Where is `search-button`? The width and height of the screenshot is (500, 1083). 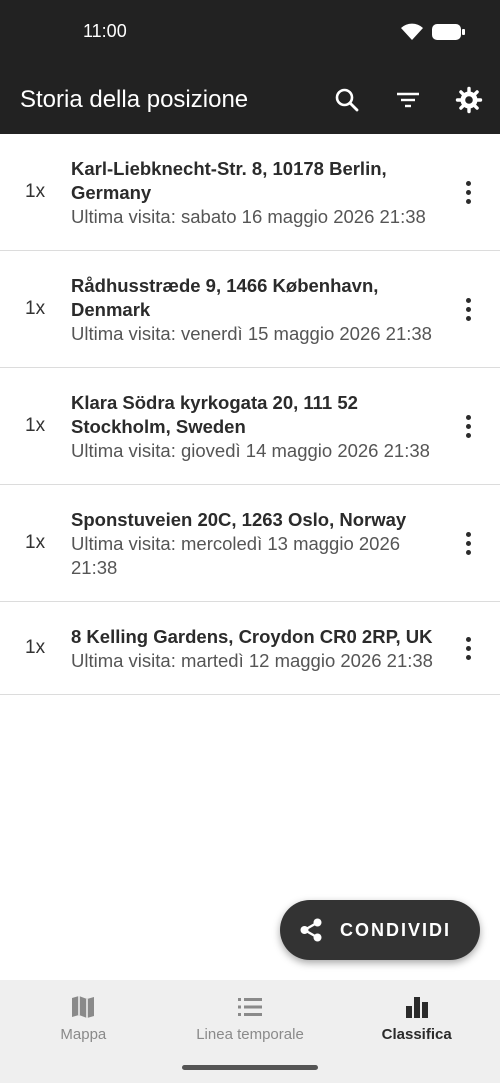 search-button is located at coordinates (347, 100).